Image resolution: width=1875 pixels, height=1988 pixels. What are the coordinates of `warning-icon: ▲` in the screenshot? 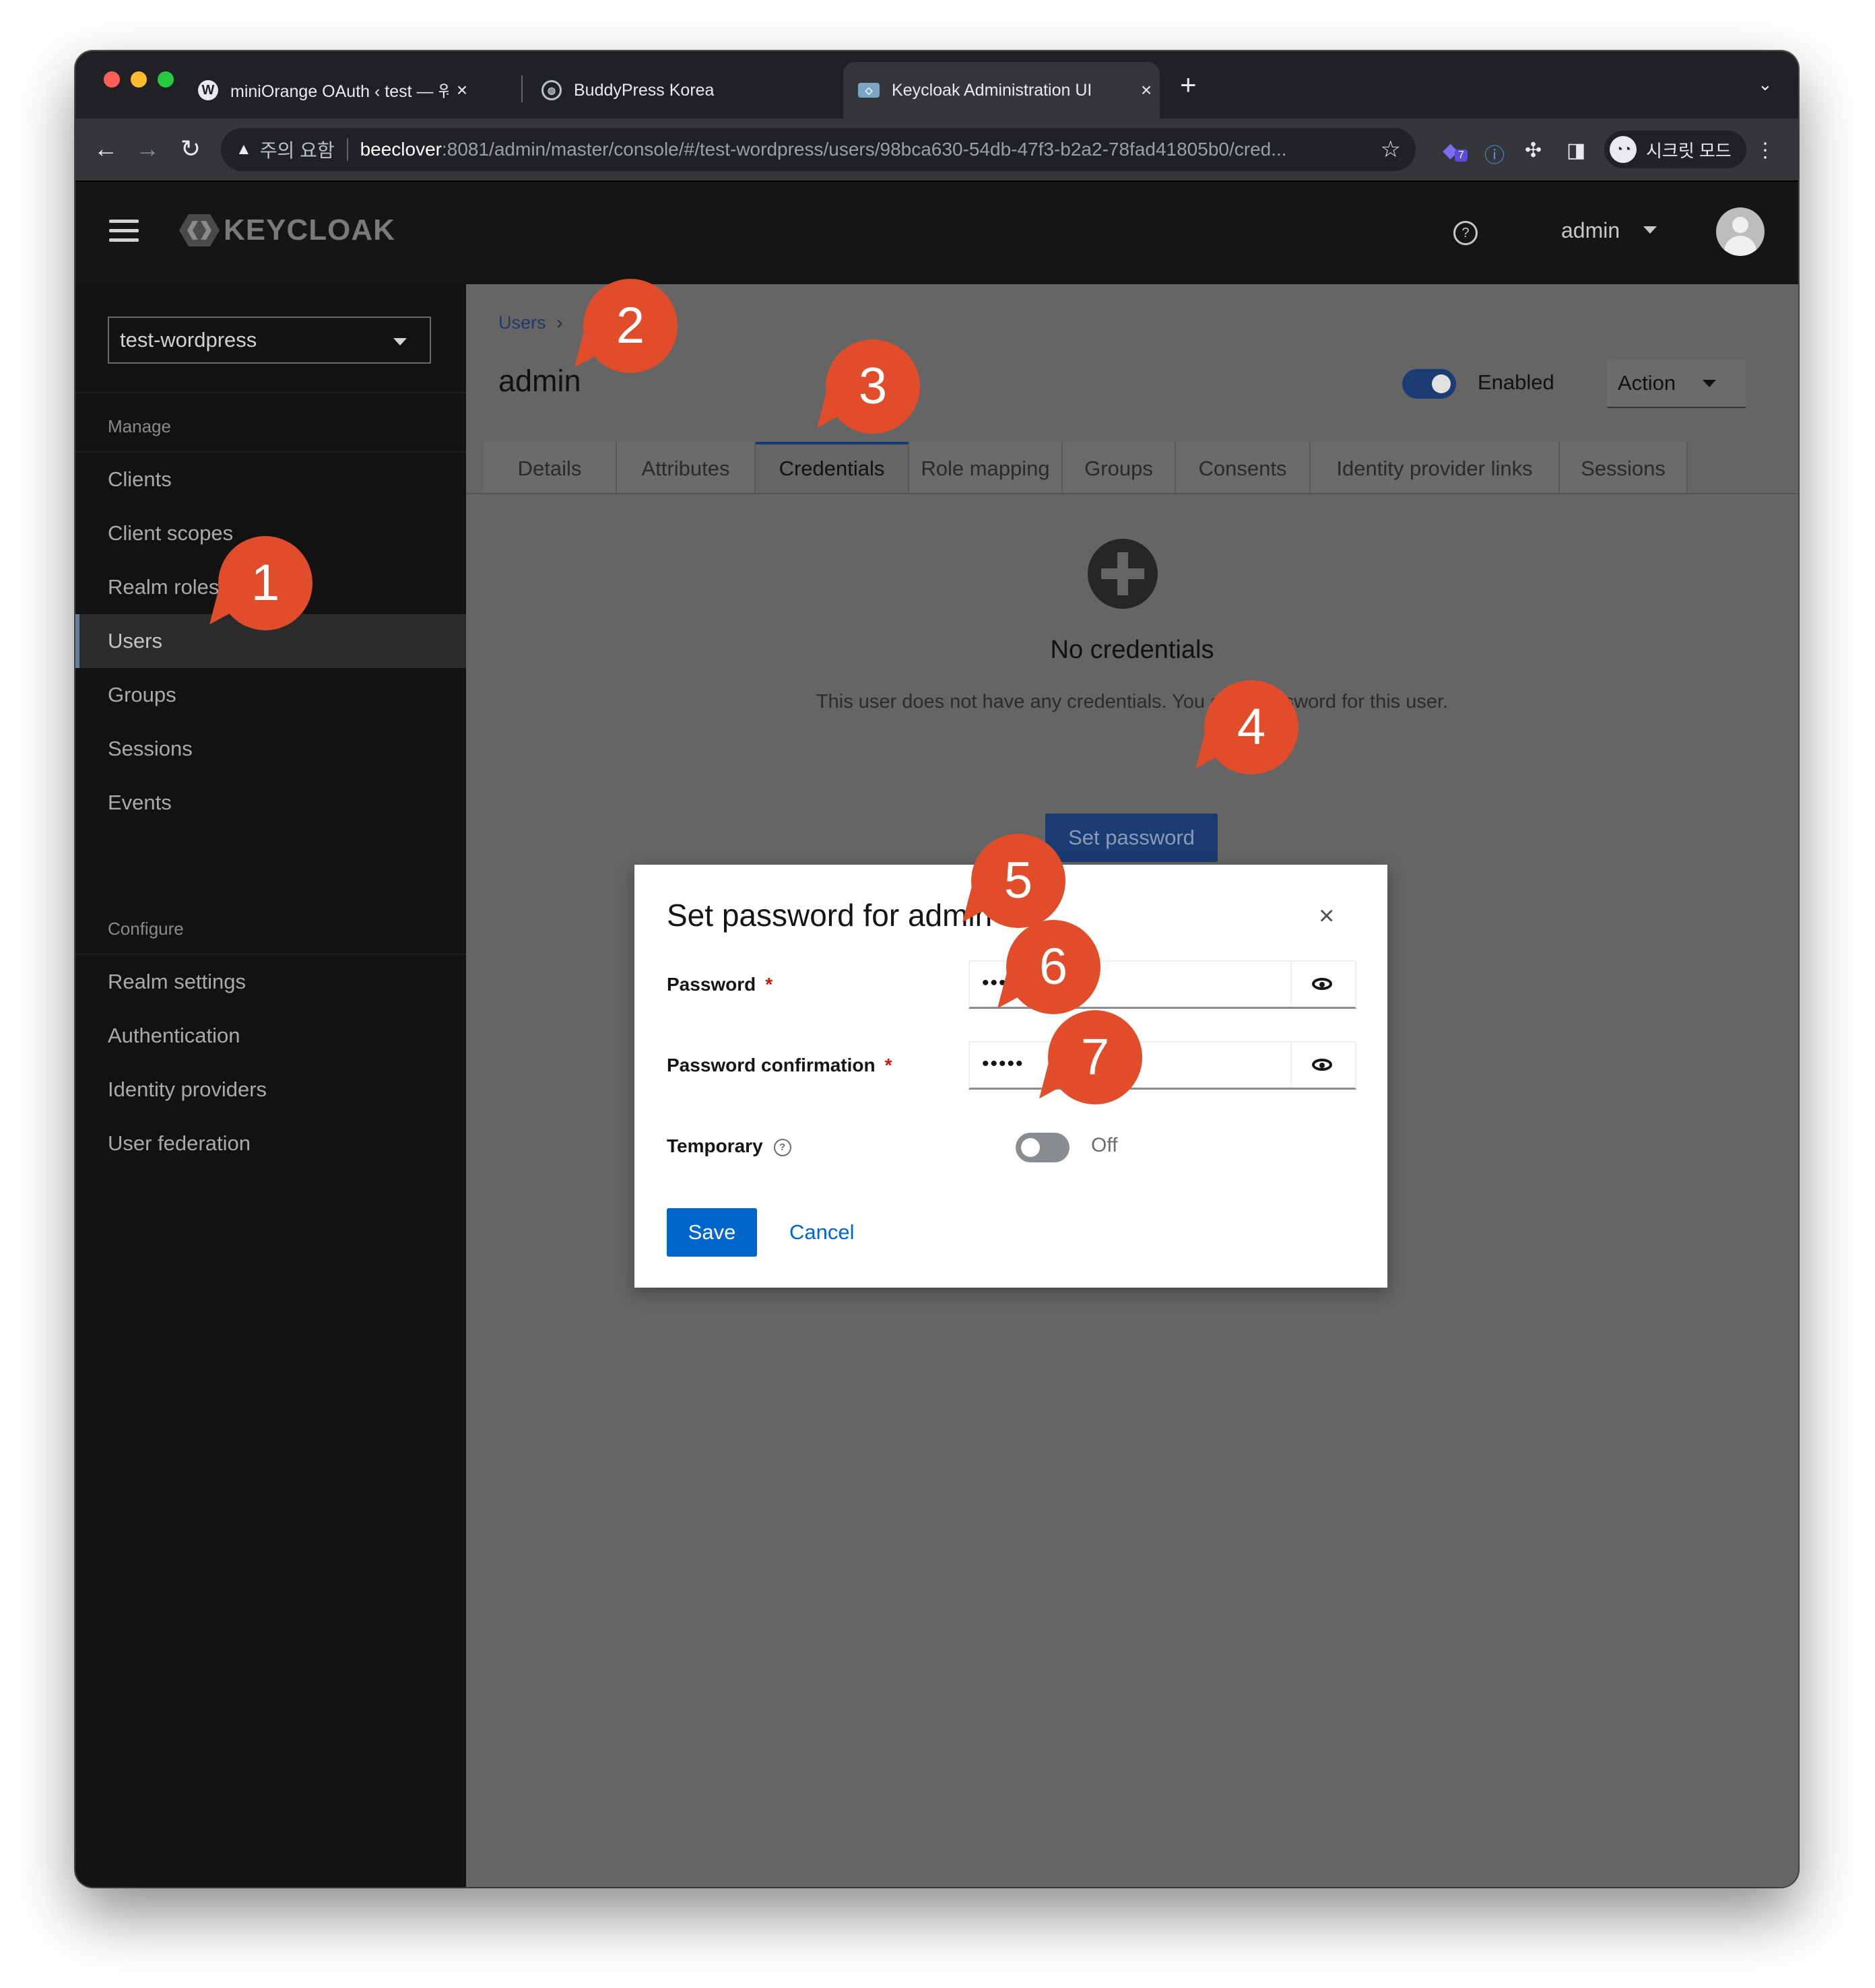 It's located at (244, 149).